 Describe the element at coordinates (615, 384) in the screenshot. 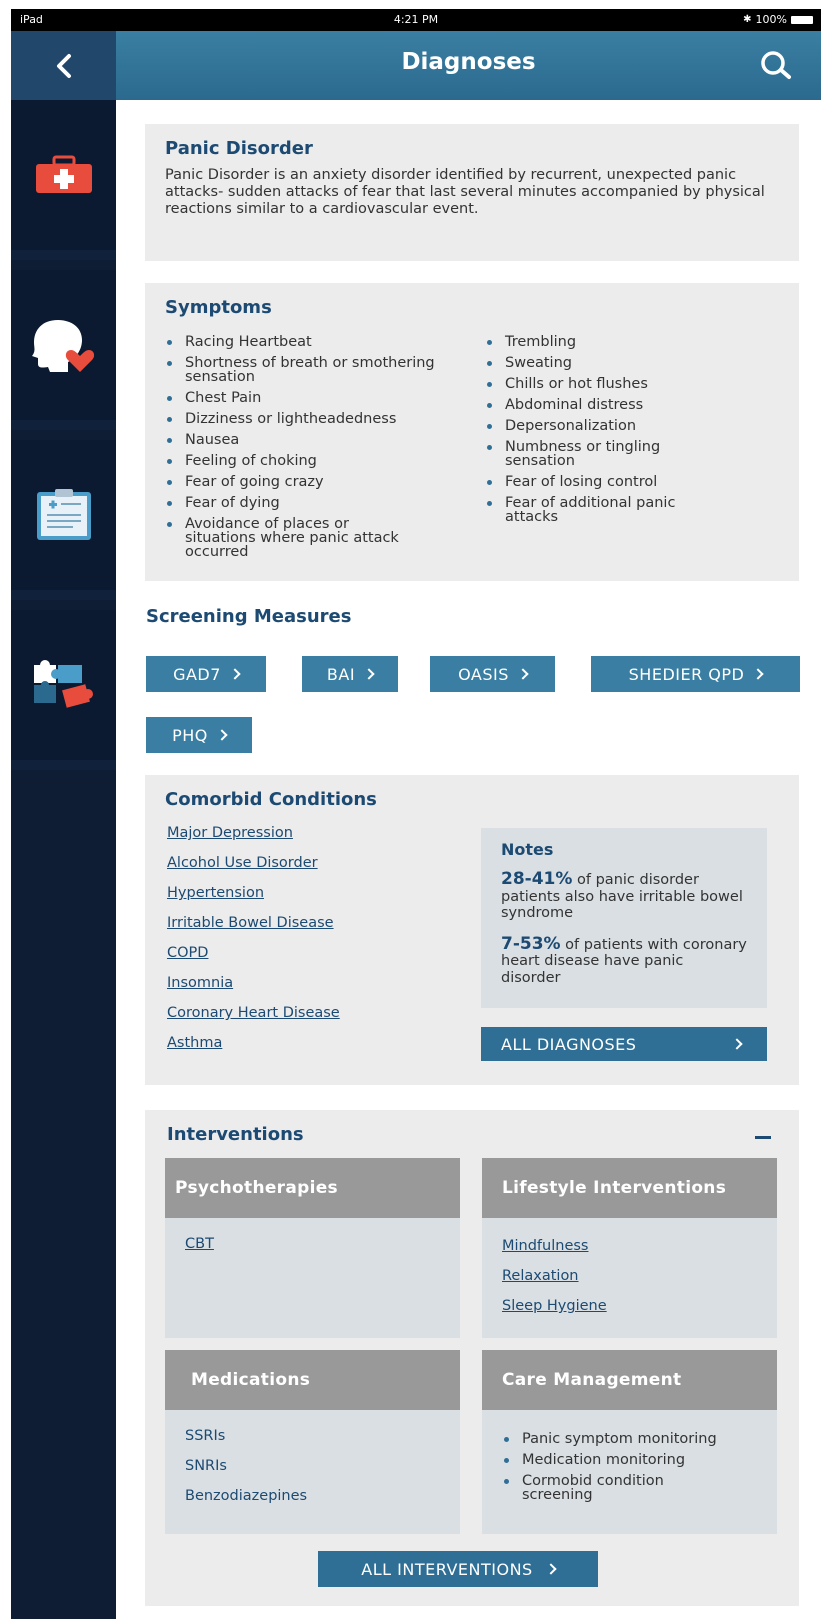

I see `symptom-item: Chills or hot flushes` at that location.